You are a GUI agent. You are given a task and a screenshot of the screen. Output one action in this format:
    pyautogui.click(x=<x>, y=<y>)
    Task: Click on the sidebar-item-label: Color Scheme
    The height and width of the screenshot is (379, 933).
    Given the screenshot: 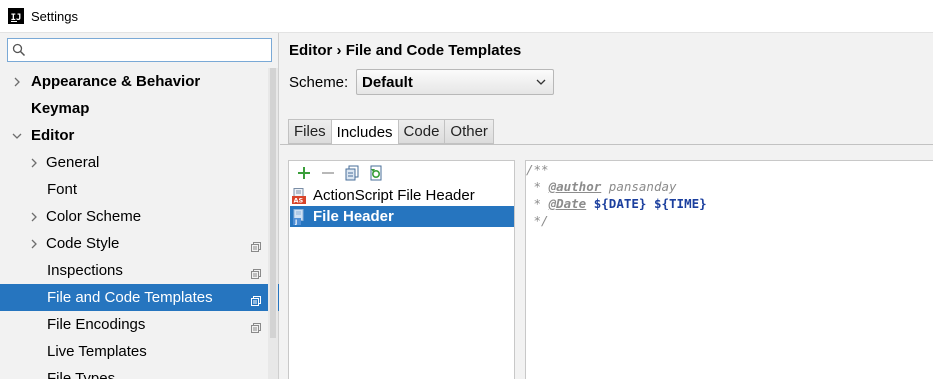 What is the action you would take?
    pyautogui.click(x=94, y=216)
    